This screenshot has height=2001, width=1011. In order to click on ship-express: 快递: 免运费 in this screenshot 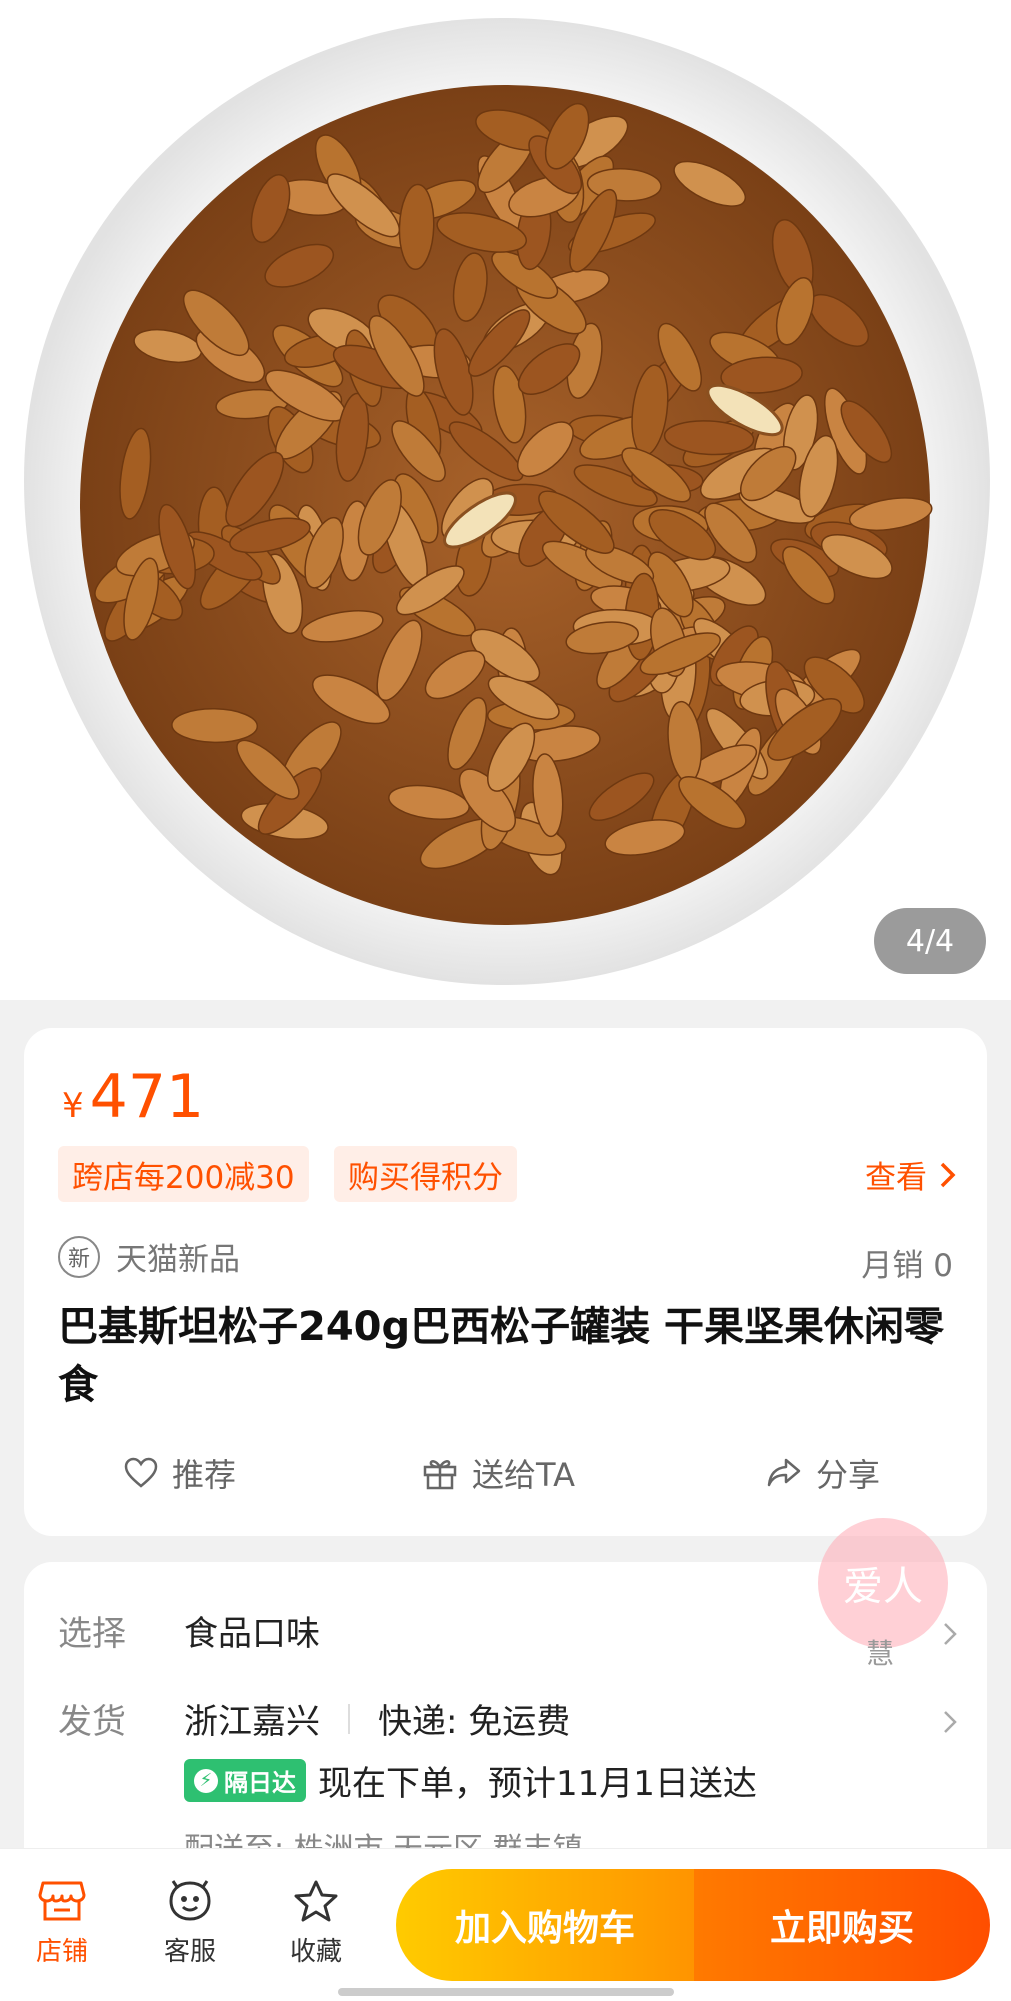, I will do `click(474, 1722)`.